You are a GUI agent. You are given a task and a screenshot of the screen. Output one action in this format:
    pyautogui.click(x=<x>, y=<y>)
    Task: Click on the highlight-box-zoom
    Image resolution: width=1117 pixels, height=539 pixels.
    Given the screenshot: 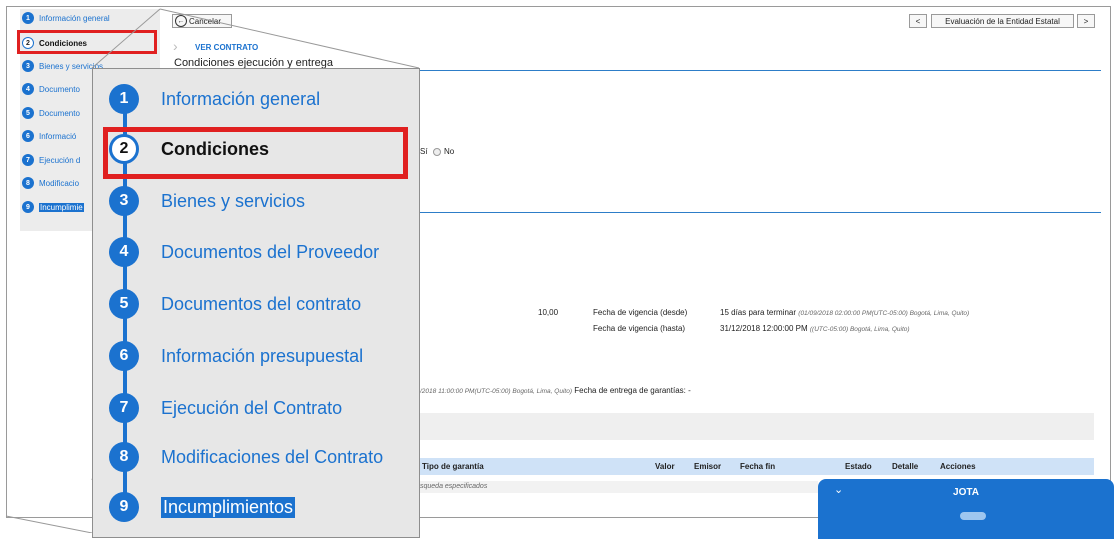 What is the action you would take?
    pyautogui.click(x=255, y=153)
    